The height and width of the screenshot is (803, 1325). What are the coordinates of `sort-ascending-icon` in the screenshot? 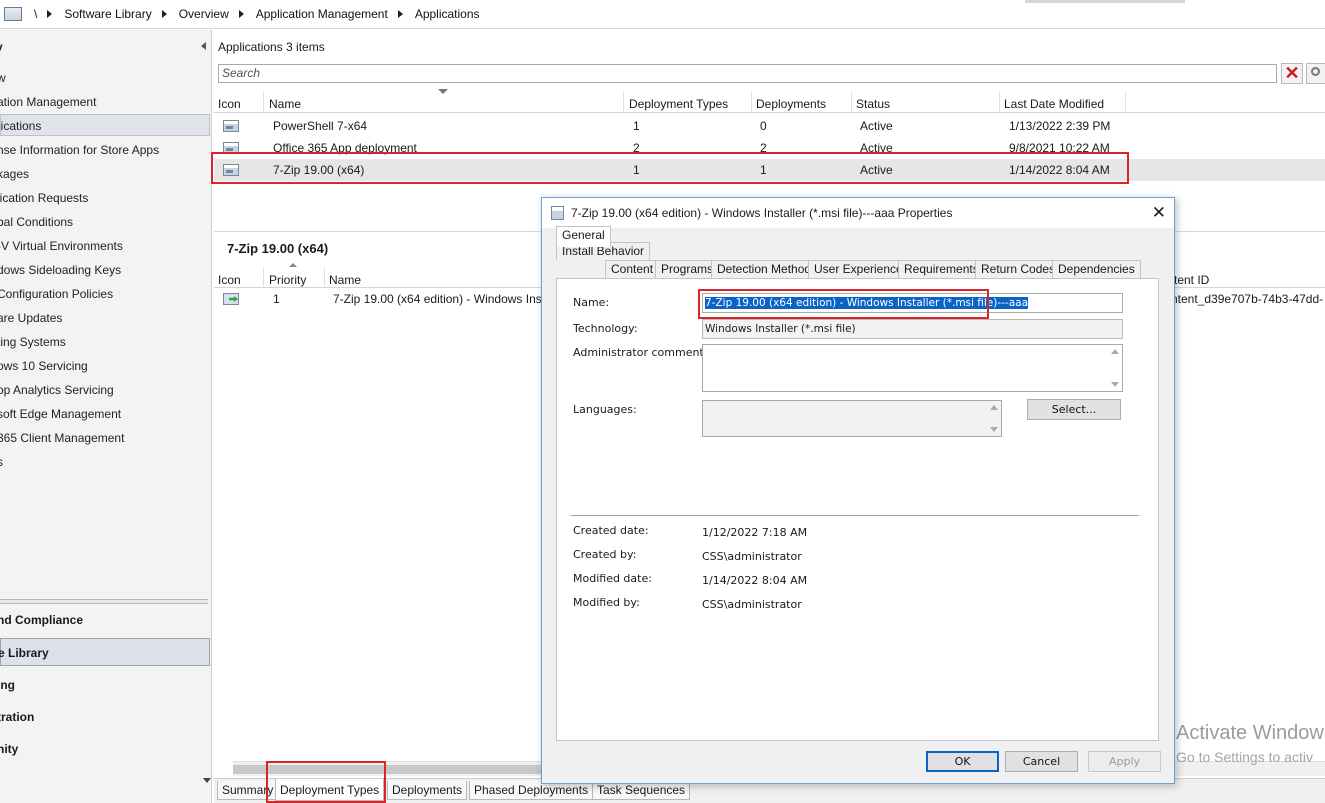 It's located at (293, 265).